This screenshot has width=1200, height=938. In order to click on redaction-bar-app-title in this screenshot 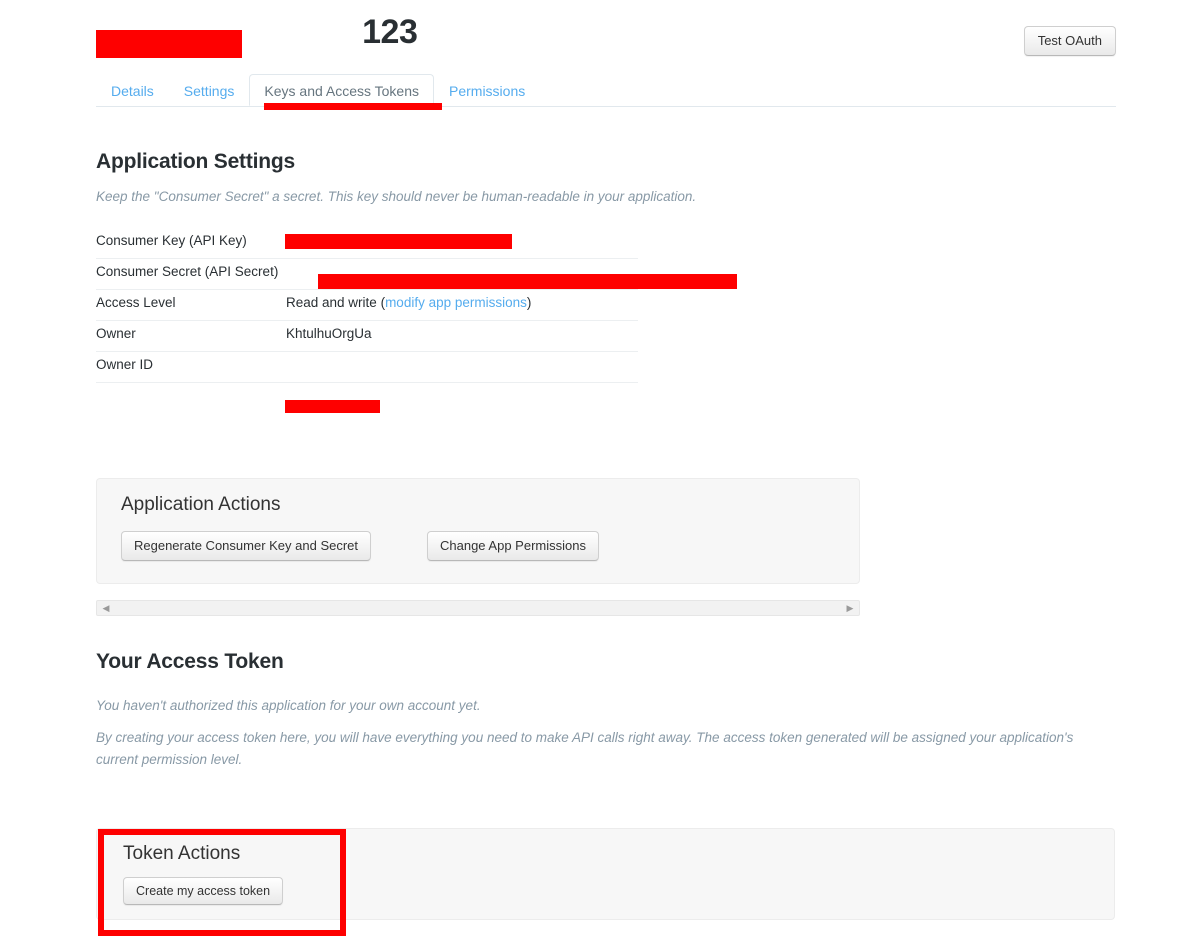, I will do `click(169, 44)`.